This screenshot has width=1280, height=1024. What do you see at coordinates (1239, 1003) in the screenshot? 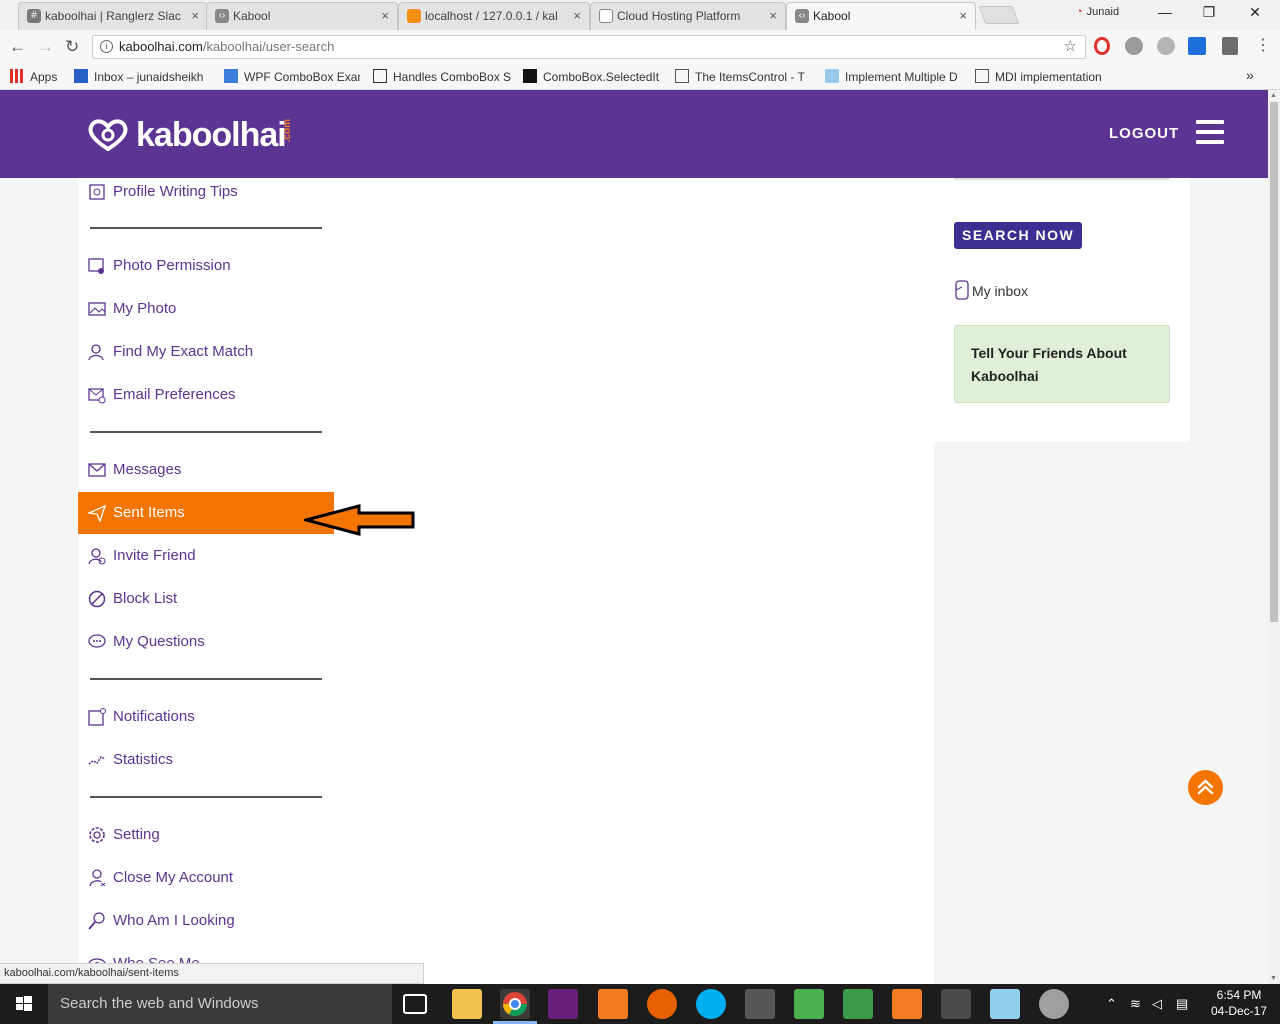
I see `system-clock: 6:54 PM 04-Dec-17` at bounding box center [1239, 1003].